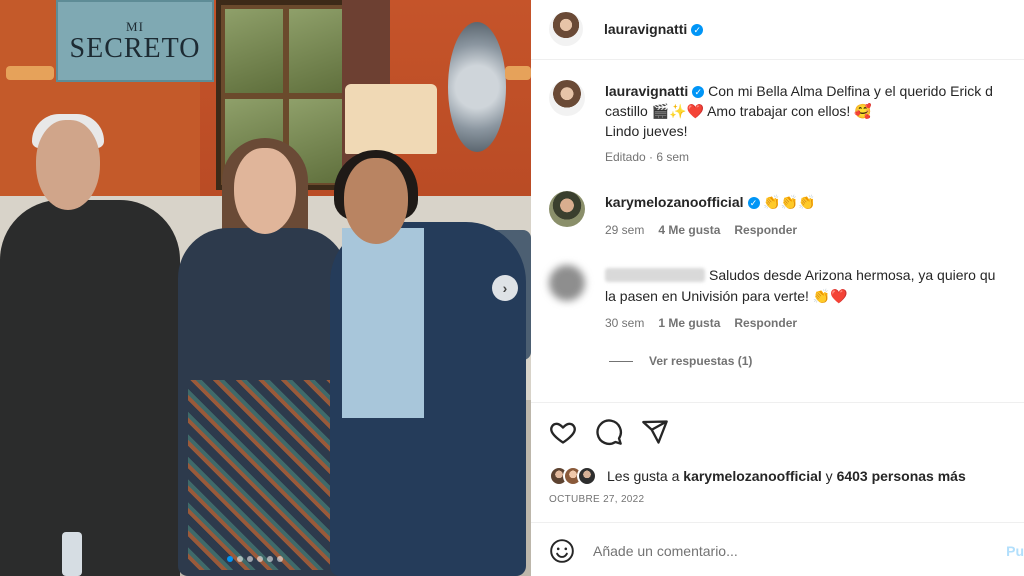 The height and width of the screenshot is (576, 1024). Describe the element at coordinates (643, 476) in the screenshot. I see `likes-prefix: Les gusta a` at that location.